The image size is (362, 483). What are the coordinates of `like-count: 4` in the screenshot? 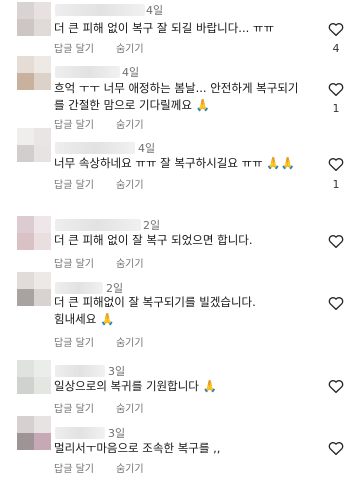 It's located at (336, 48).